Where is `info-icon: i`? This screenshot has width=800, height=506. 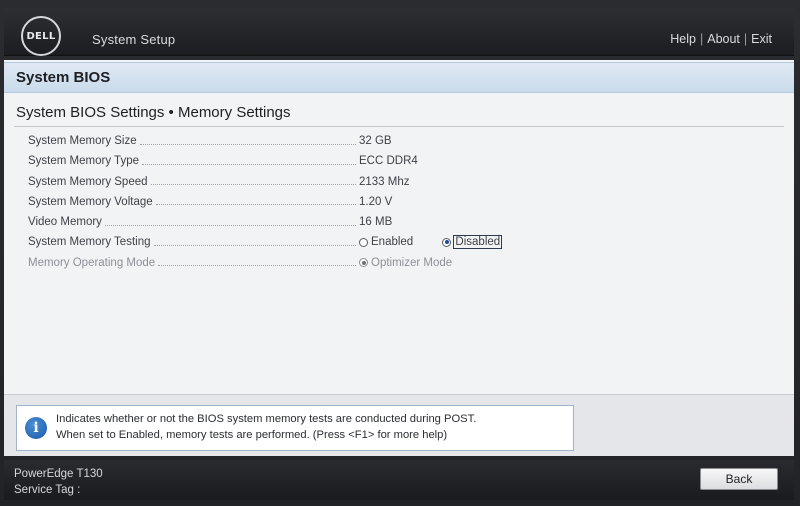
info-icon: i is located at coordinates (36, 428).